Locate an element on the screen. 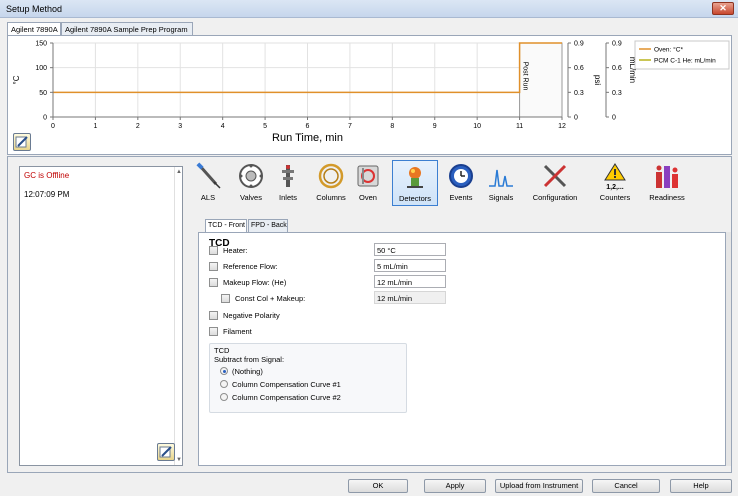 The height and width of the screenshot is (496, 738). valves-button: Valves is located at coordinates (251, 183).